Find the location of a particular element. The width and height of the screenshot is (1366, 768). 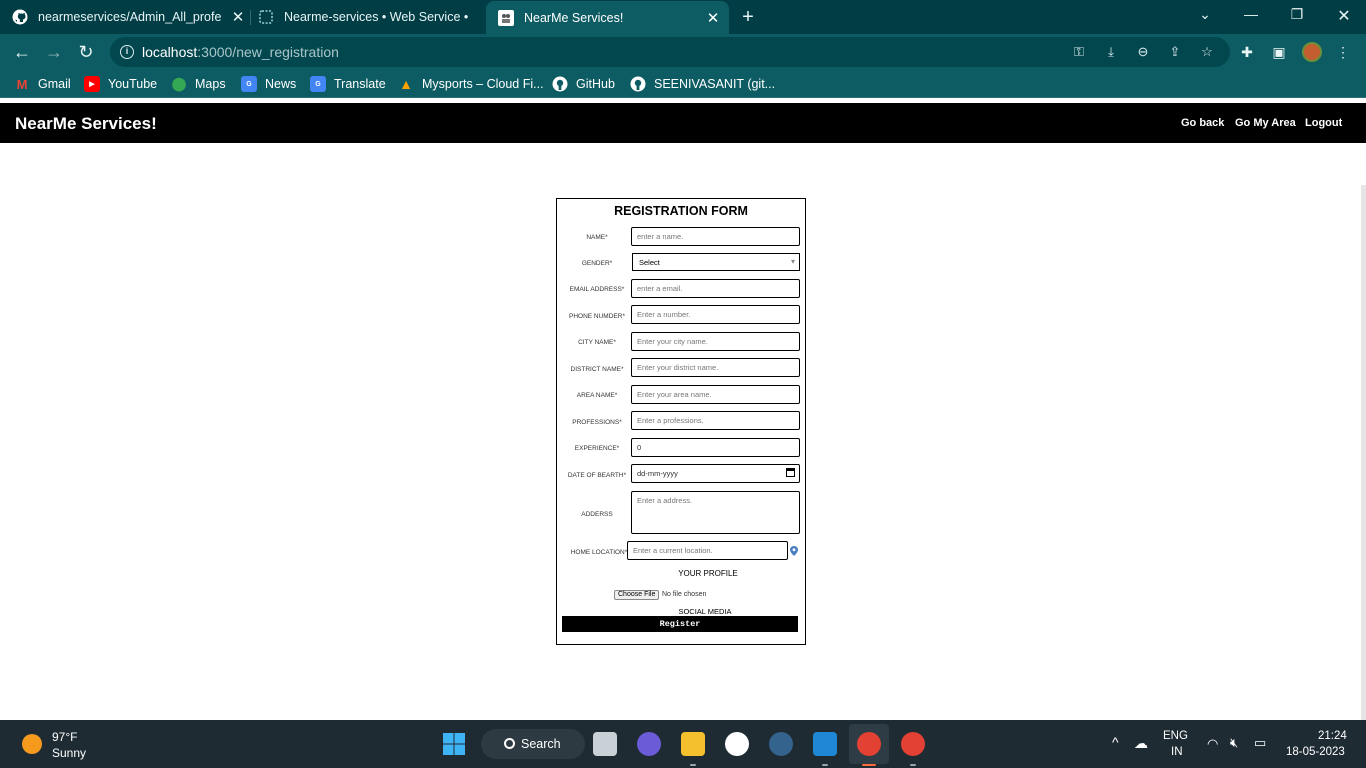

translate-icon: G is located at coordinates (318, 84).